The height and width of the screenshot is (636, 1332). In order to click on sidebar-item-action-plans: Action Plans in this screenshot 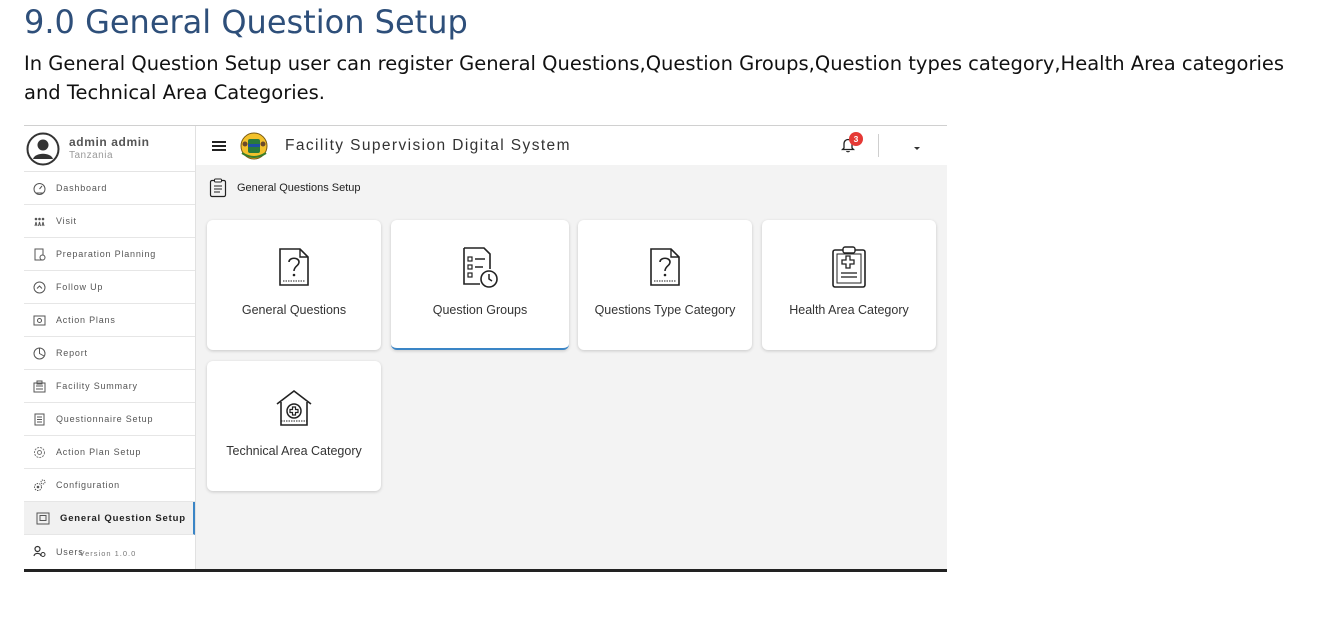, I will do `click(109, 320)`.